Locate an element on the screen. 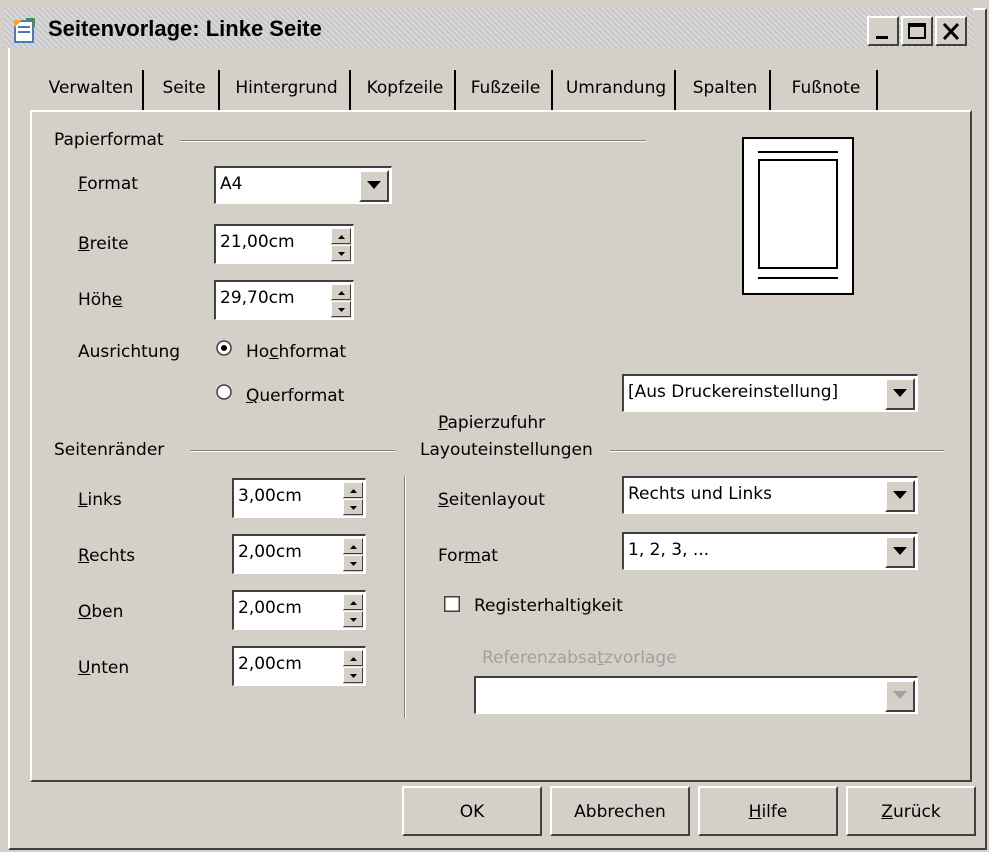  width-spinfield: 21,00cm is located at coordinates (284, 244).